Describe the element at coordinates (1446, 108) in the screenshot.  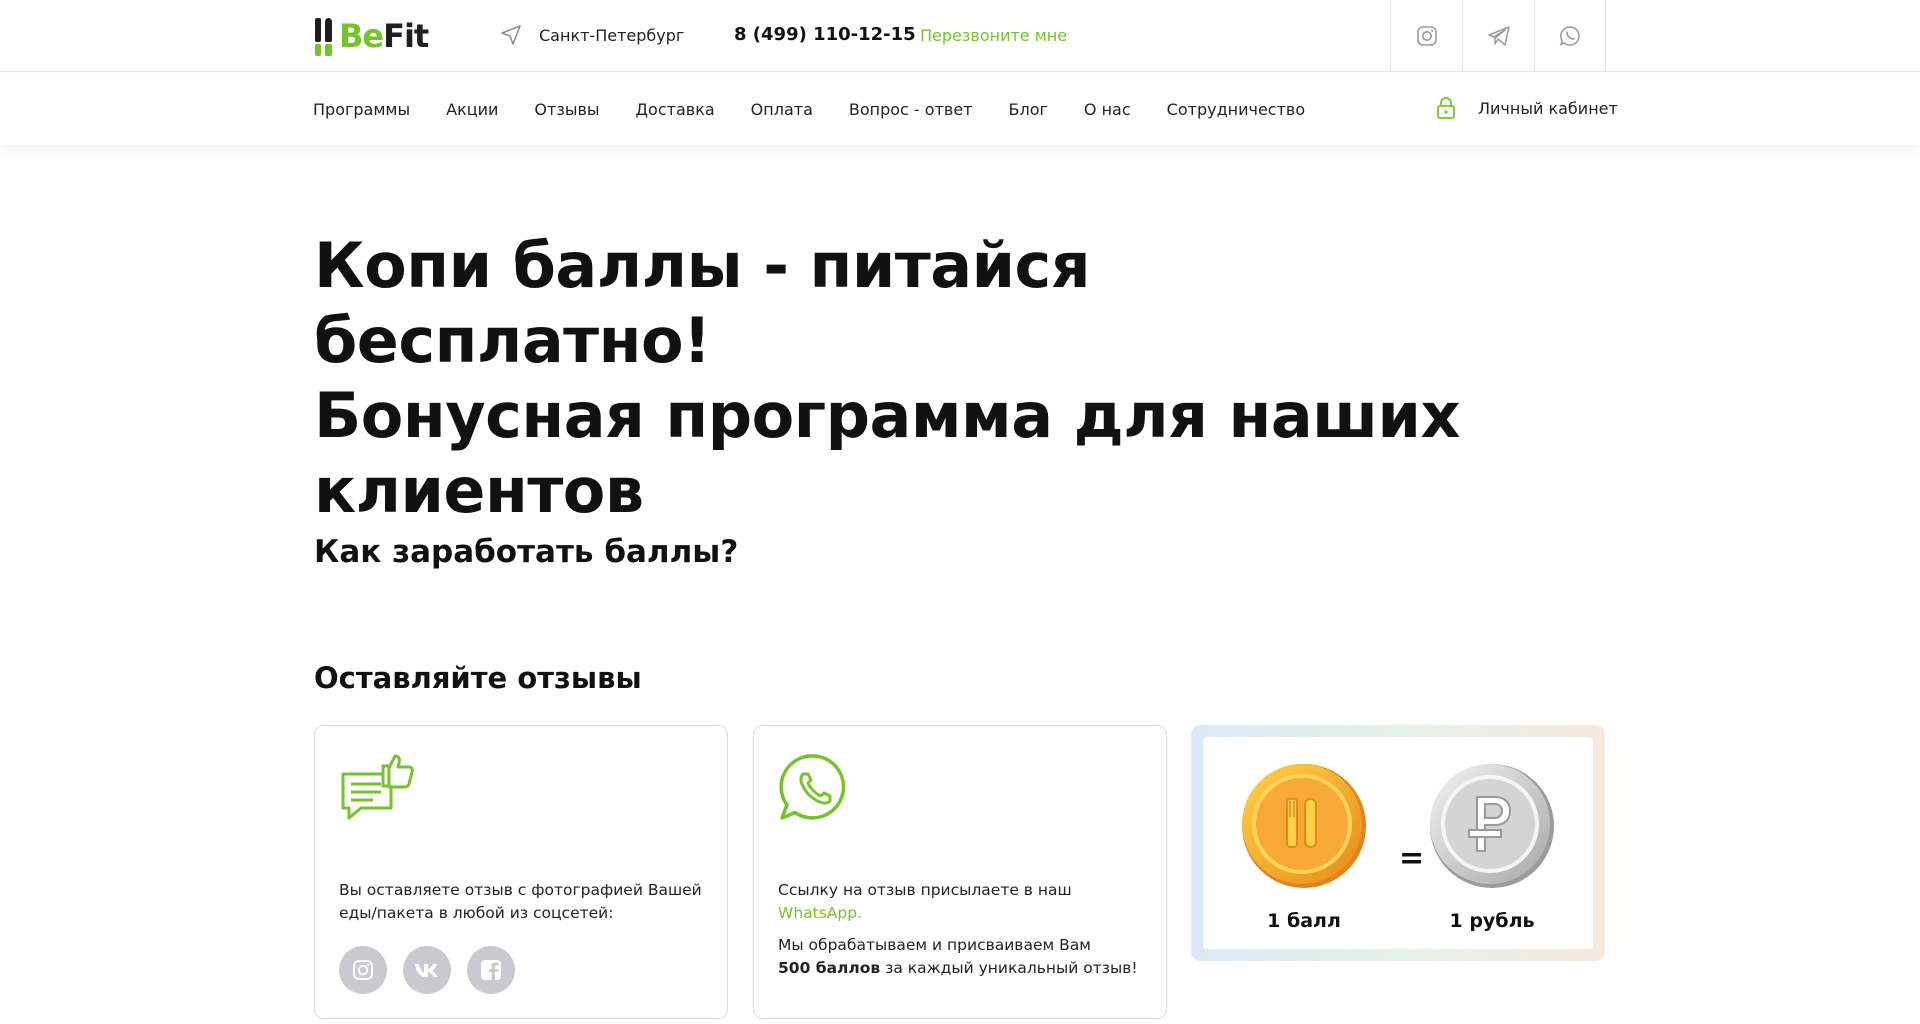
I see `lock-icon` at that location.